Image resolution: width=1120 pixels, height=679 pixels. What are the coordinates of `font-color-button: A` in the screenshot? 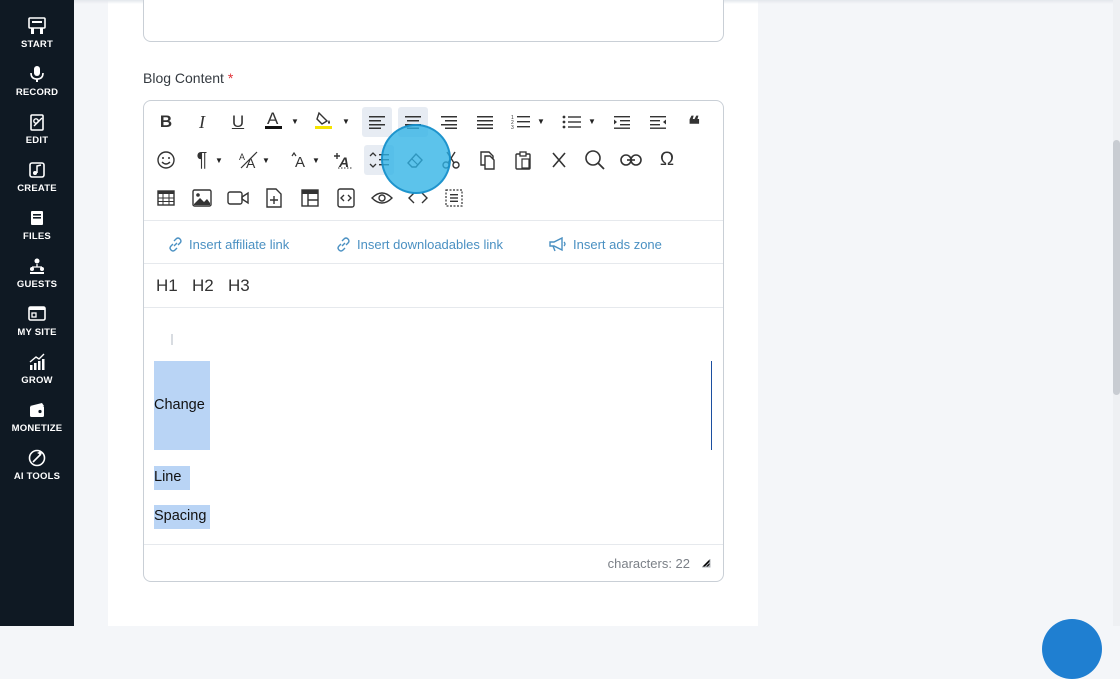 It's located at (274, 120).